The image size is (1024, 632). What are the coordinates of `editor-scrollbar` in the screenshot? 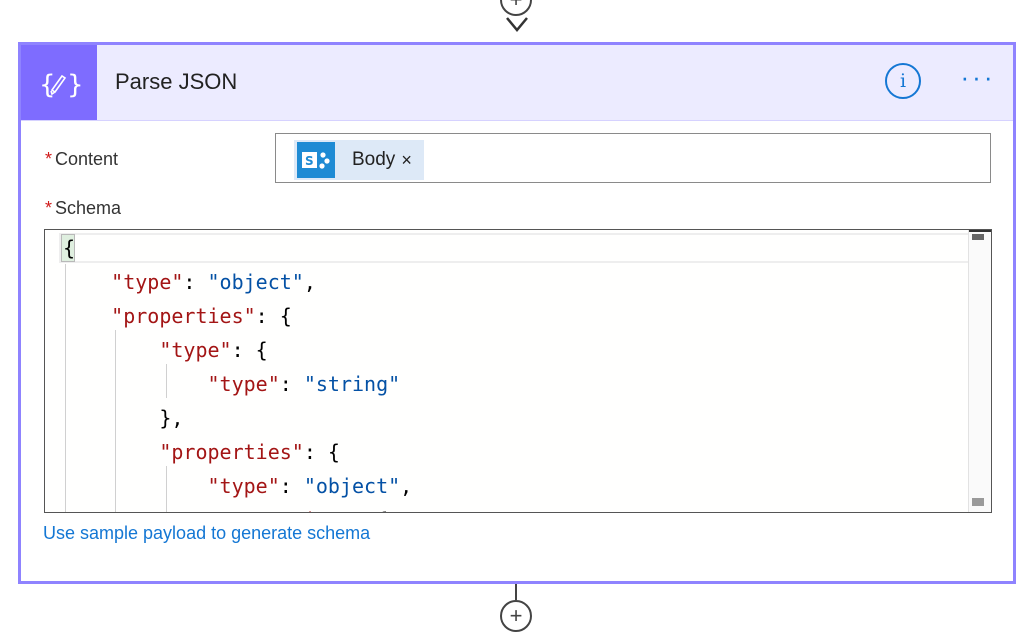 It's located at (979, 371).